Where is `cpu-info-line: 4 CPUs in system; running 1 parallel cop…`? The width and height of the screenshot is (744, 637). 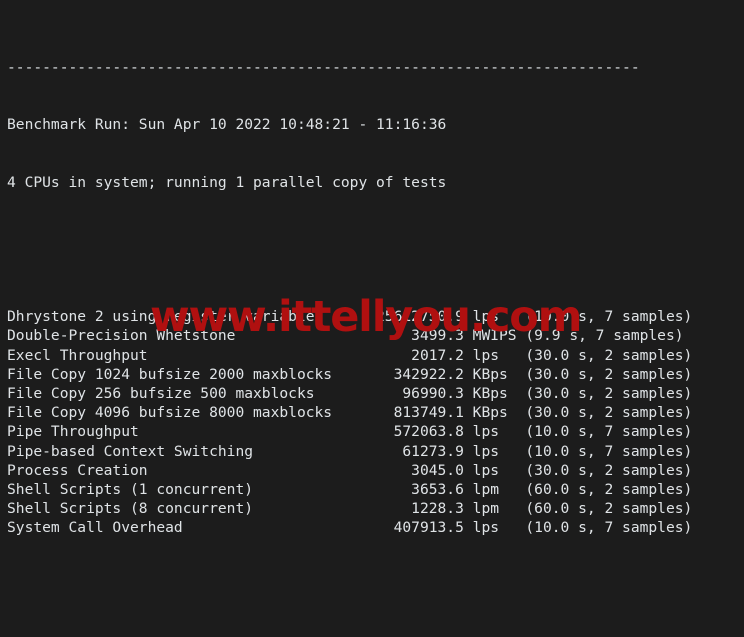 cpu-info-line: 4 CPUs in system; running 1 parallel cop… is located at coordinates (227, 182).